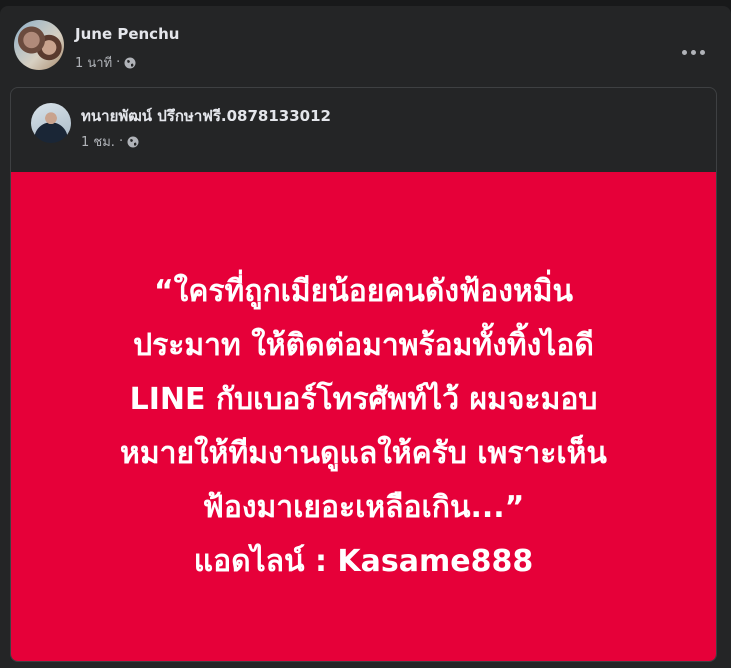 Image resolution: width=731 pixels, height=668 pixels. I want to click on author-name: June Penchu, so click(127, 34).